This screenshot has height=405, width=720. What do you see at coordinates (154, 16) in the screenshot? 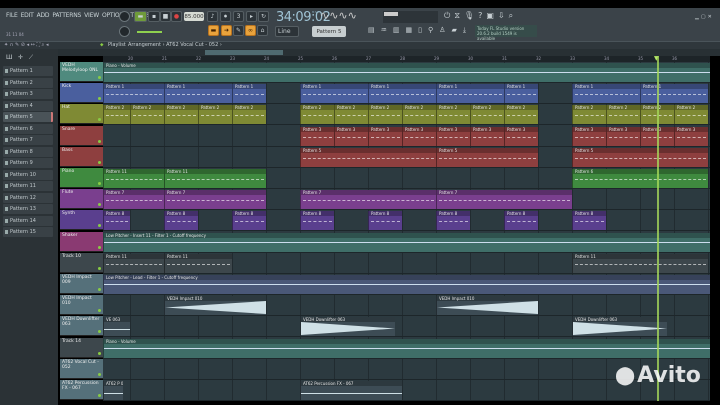
I see `play-button: ▪` at bounding box center [154, 16].